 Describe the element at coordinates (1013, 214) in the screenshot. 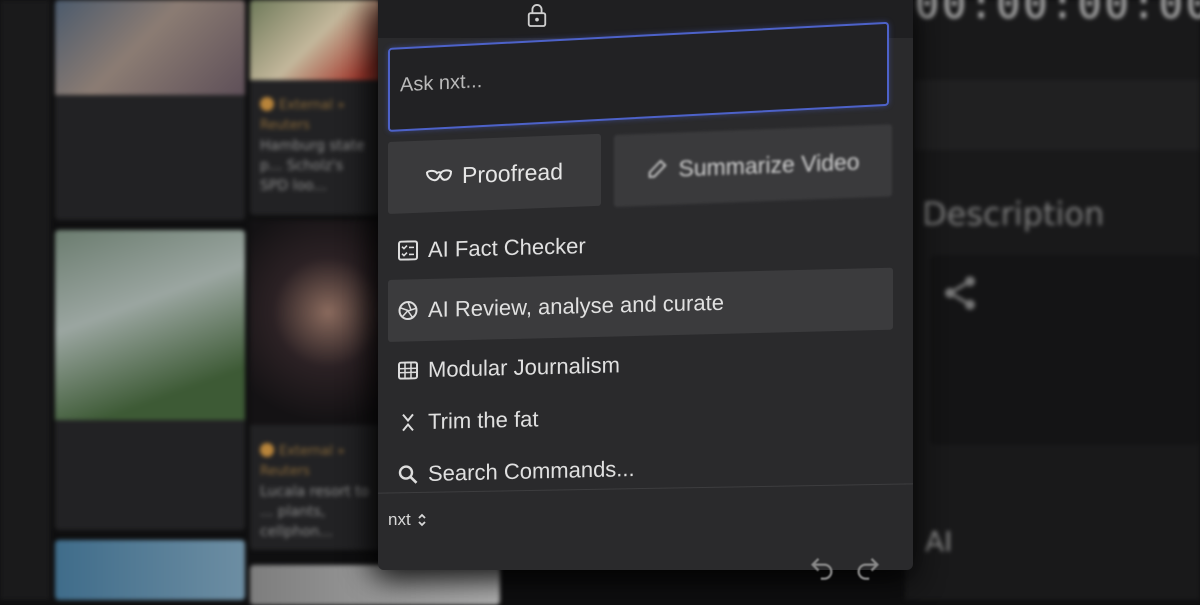

I see `description-label: Description` at that location.